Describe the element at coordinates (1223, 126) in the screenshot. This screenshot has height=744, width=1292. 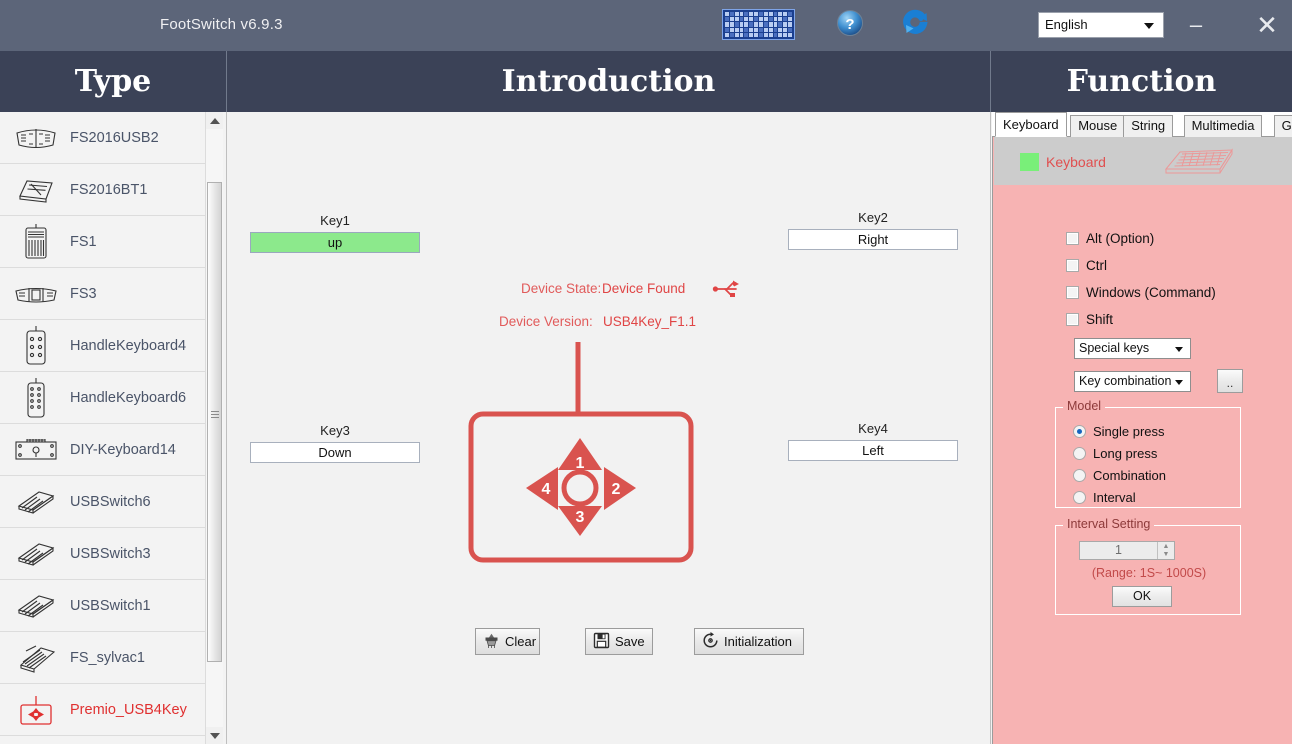
I see `tab-multimedia: Multimedia` at that location.